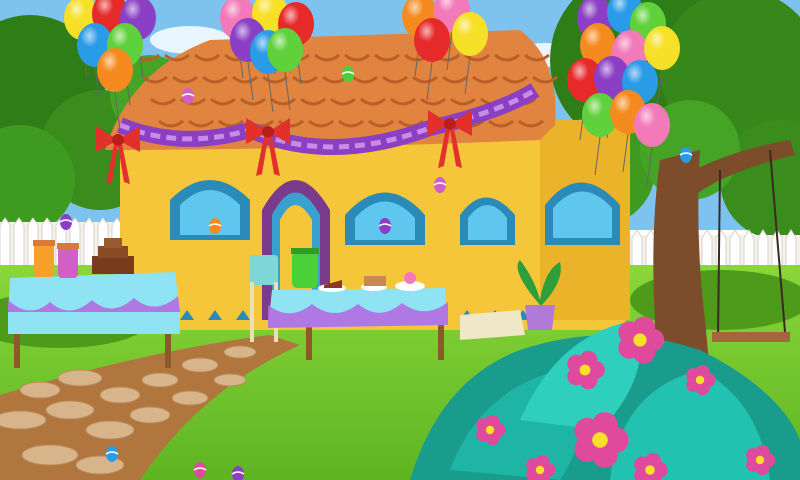  I want to click on porch-step, so click(492, 325).